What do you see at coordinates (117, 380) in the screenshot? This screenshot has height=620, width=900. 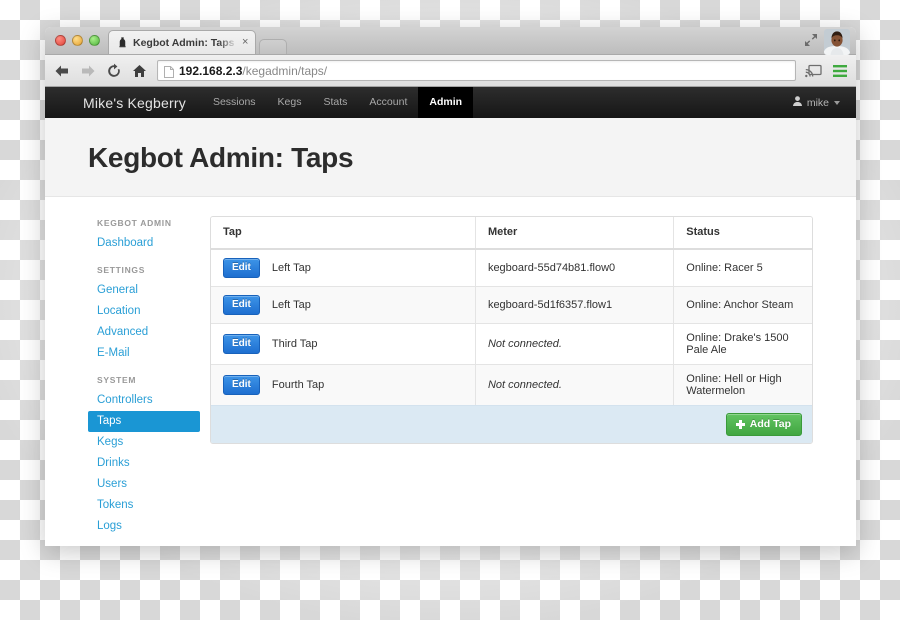 I see `sidebar-heading-system: SYSTEM` at bounding box center [117, 380].